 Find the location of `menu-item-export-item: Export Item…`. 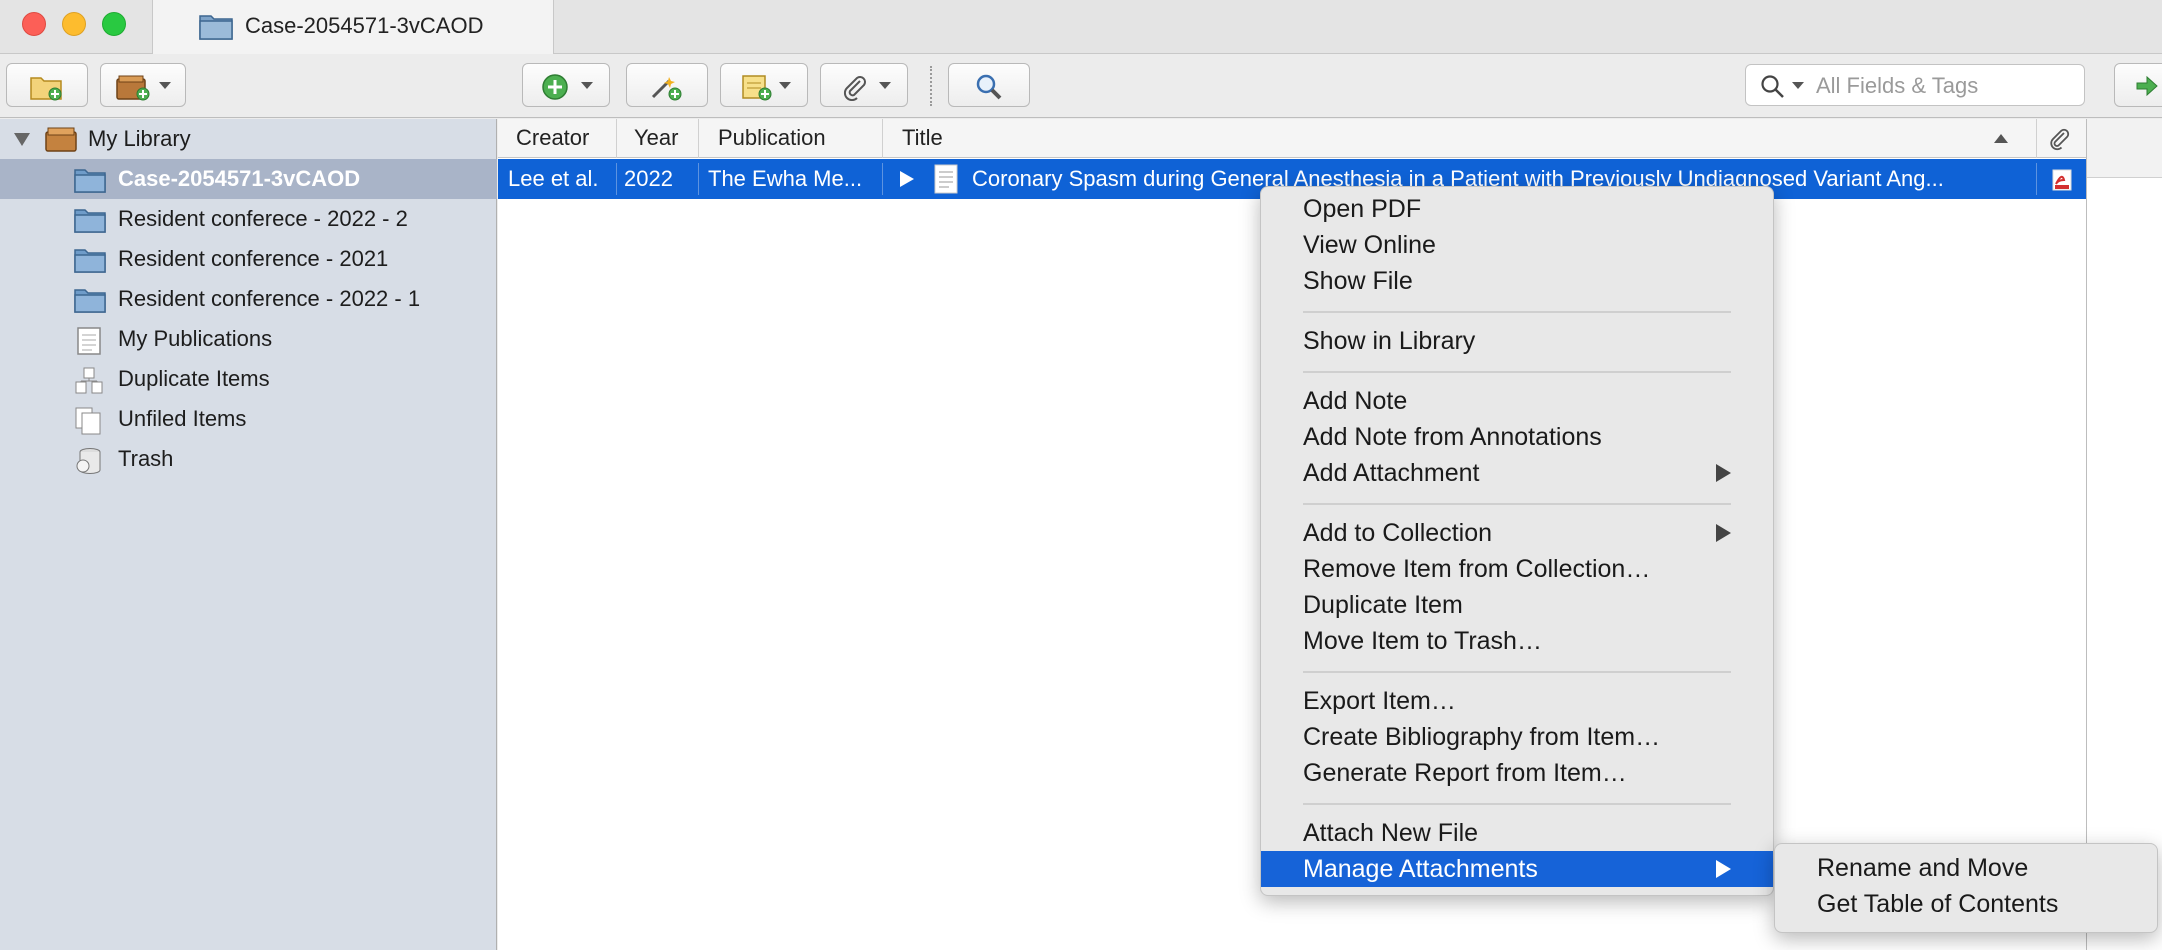

menu-item-export-item: Export Item… is located at coordinates (1517, 701).